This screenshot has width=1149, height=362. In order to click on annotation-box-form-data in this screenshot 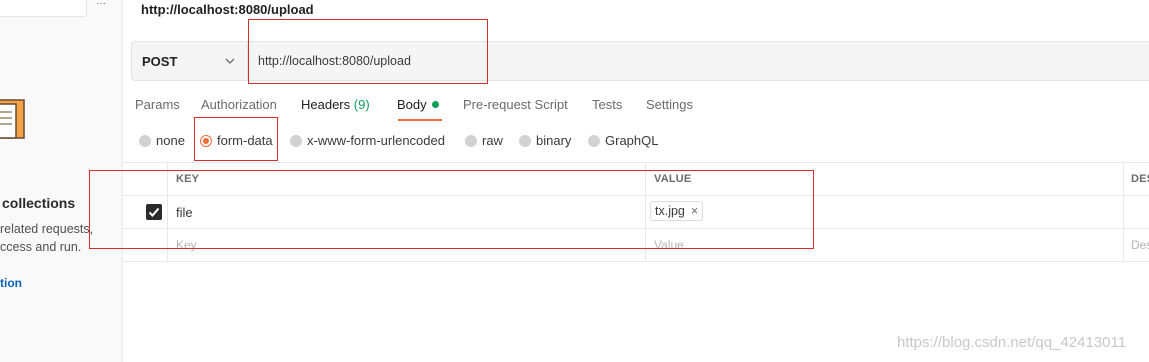, I will do `click(236, 139)`.